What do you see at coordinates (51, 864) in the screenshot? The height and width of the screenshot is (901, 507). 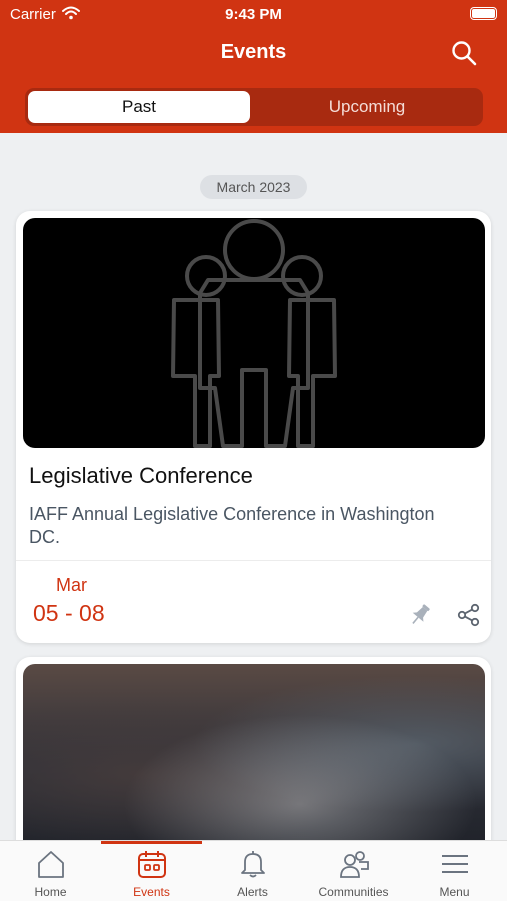 I see `home-icon` at bounding box center [51, 864].